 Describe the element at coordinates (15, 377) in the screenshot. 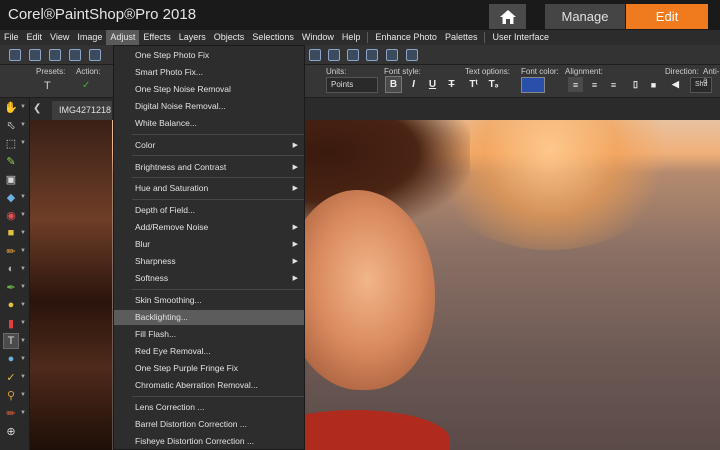

I see `pen-tool-icon: ✓ ▼` at that location.